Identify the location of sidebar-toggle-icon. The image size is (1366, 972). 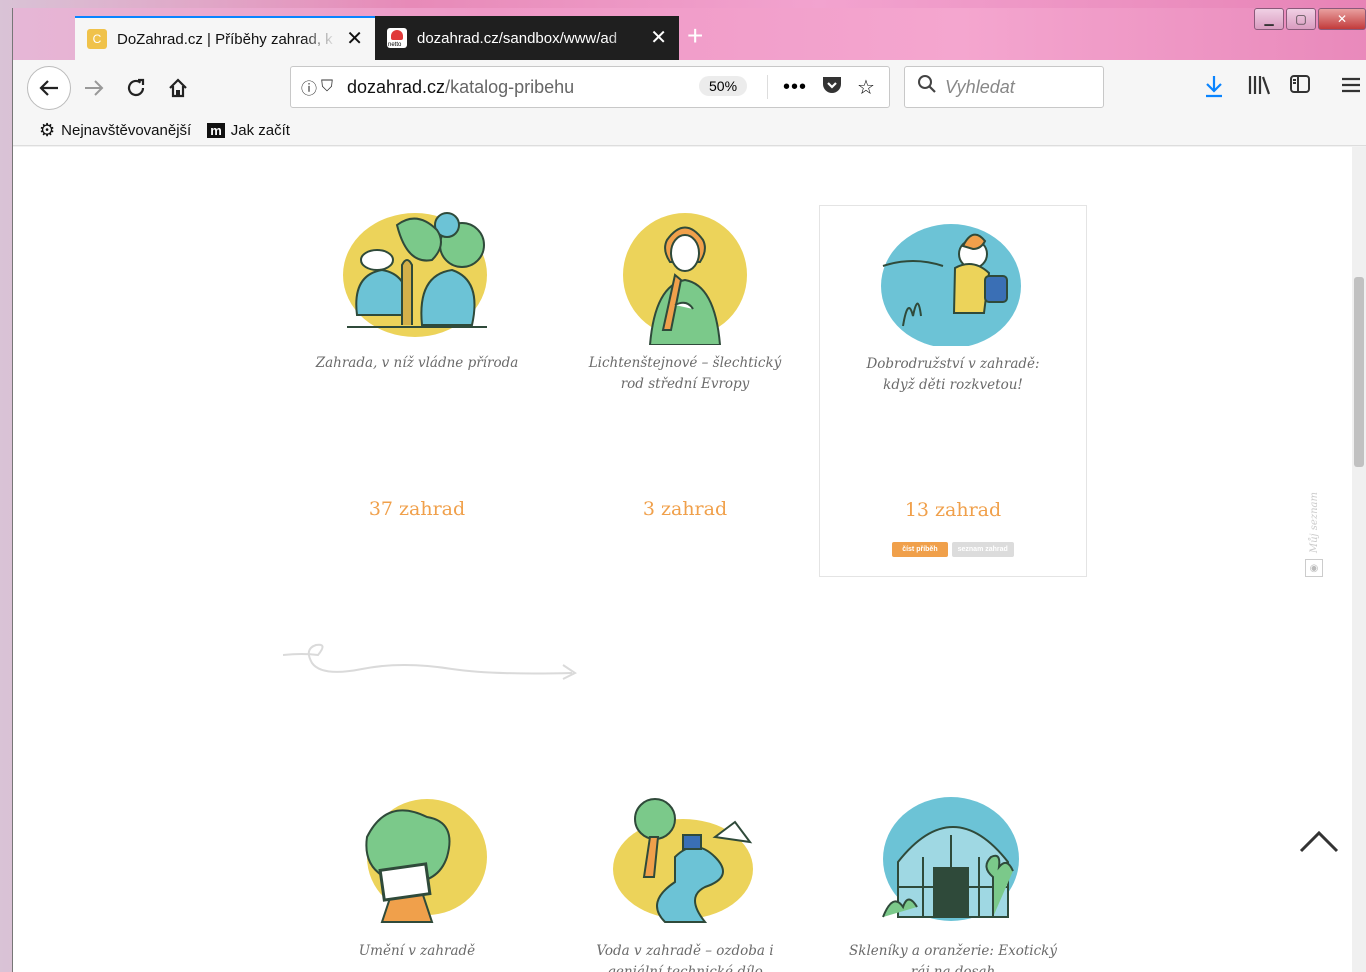
(1300, 87).